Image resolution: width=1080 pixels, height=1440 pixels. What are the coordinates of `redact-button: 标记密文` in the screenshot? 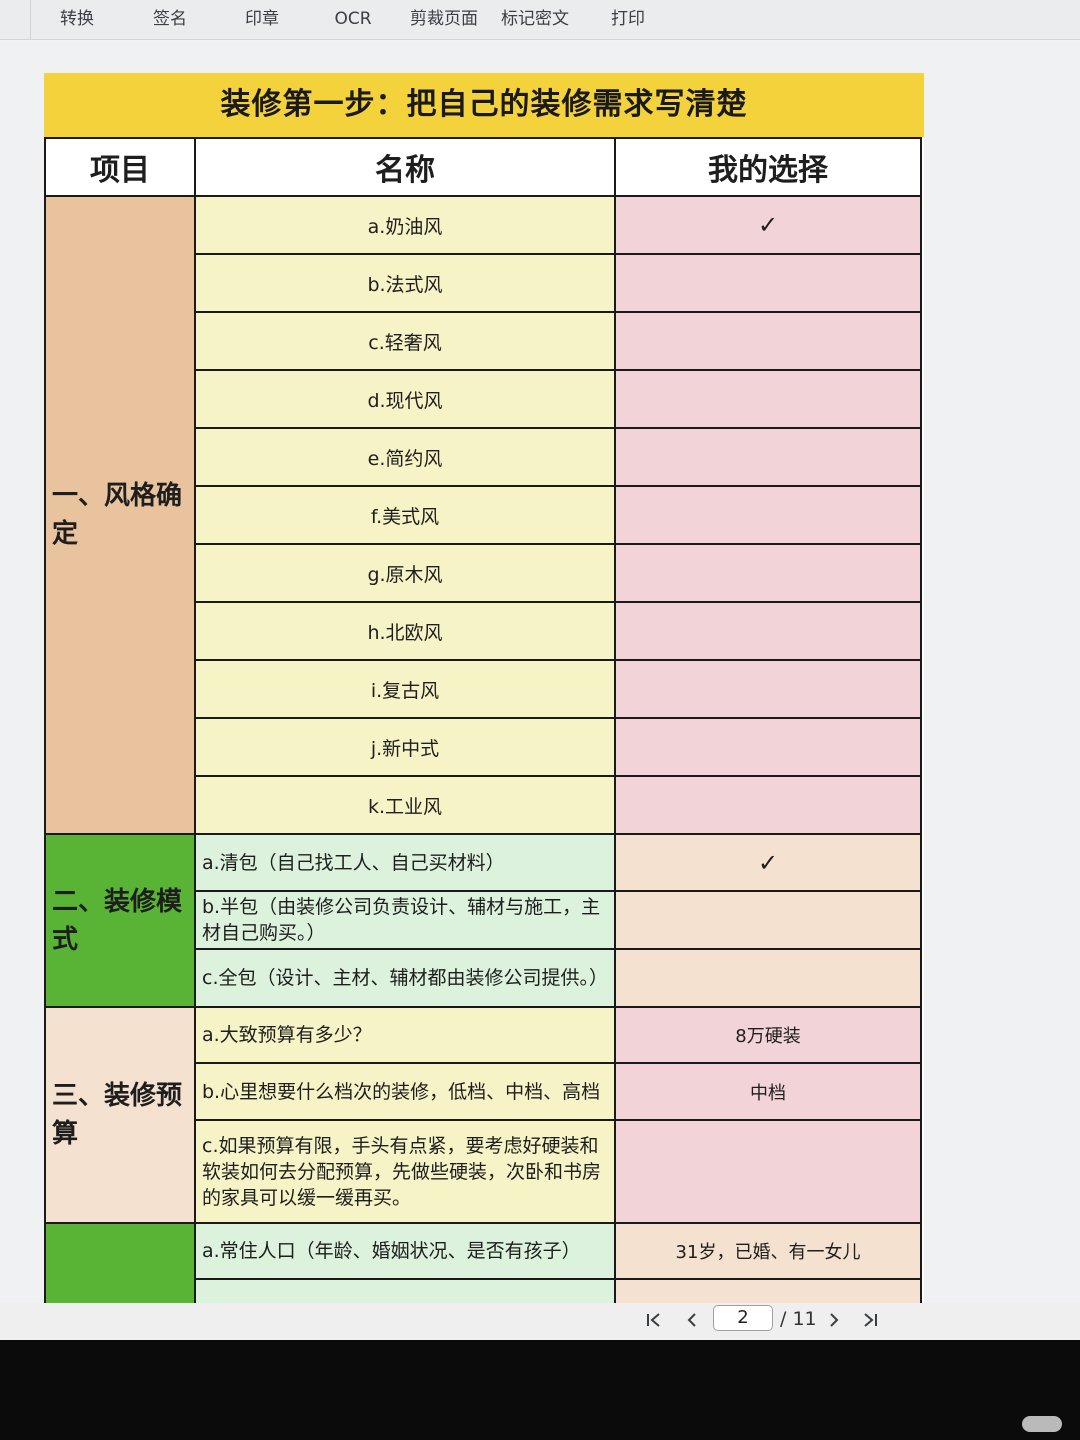 It's located at (535, 19).